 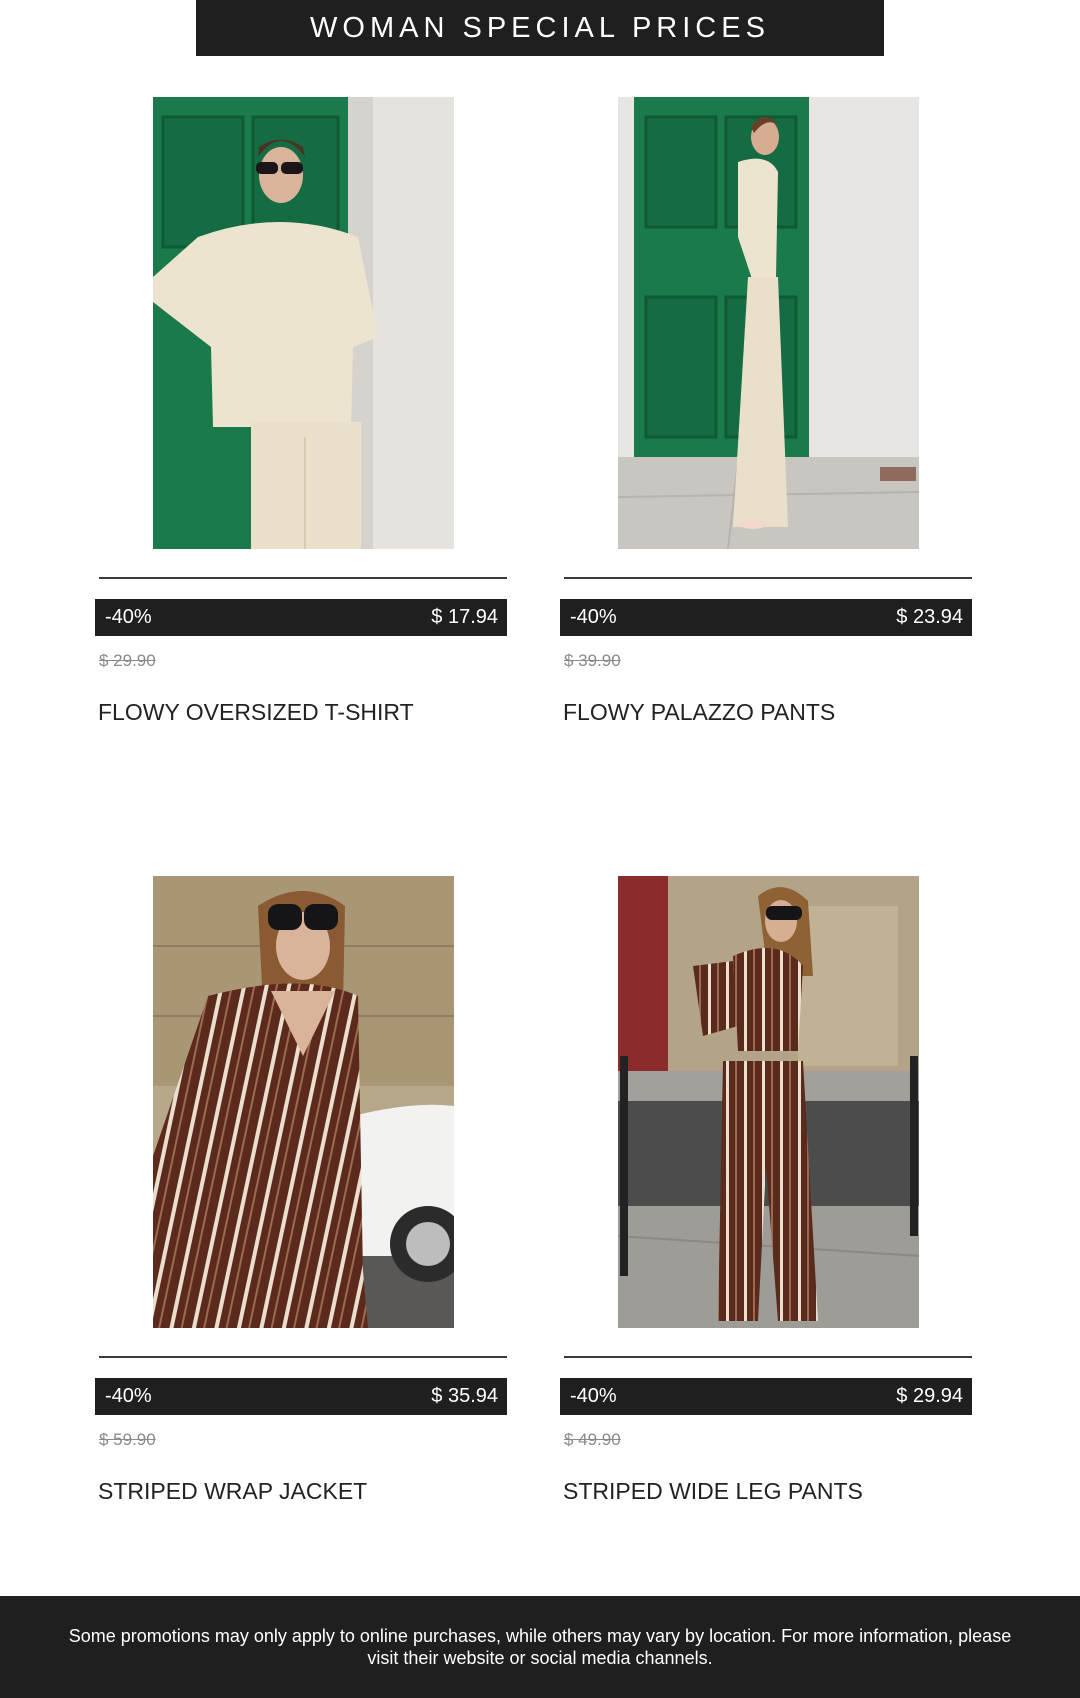 What do you see at coordinates (127, 1439) in the screenshot?
I see `original-price: $ 59.90` at bounding box center [127, 1439].